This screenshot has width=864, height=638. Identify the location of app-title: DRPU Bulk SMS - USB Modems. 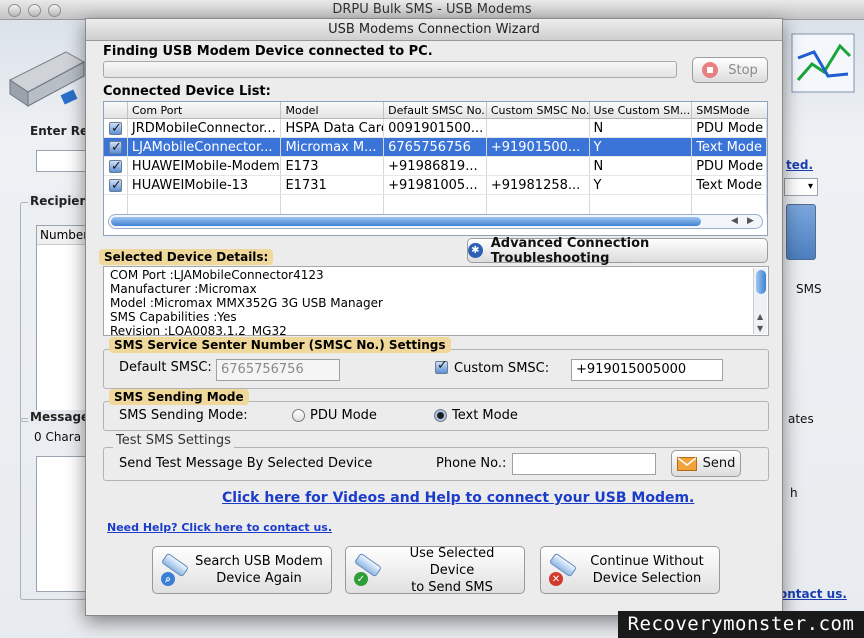
(432, 9).